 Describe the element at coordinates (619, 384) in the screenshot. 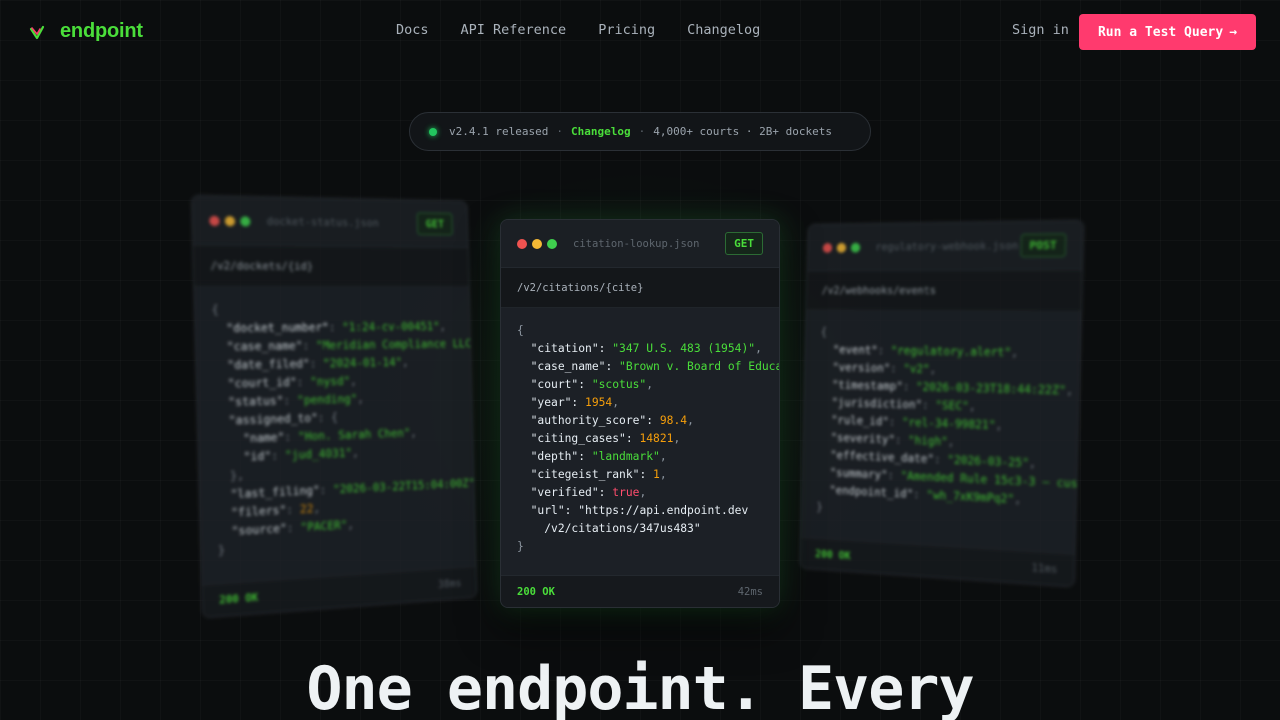

I see `json-value: "scotus"` at that location.